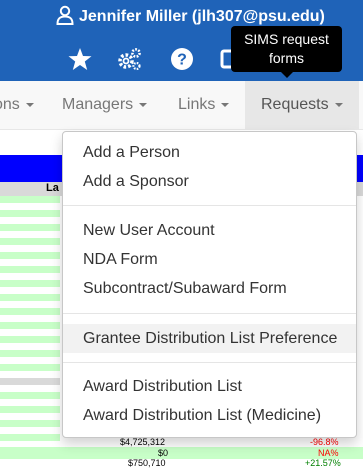 The height and width of the screenshot is (469, 363). I want to click on help-icon: ?, so click(182, 59).